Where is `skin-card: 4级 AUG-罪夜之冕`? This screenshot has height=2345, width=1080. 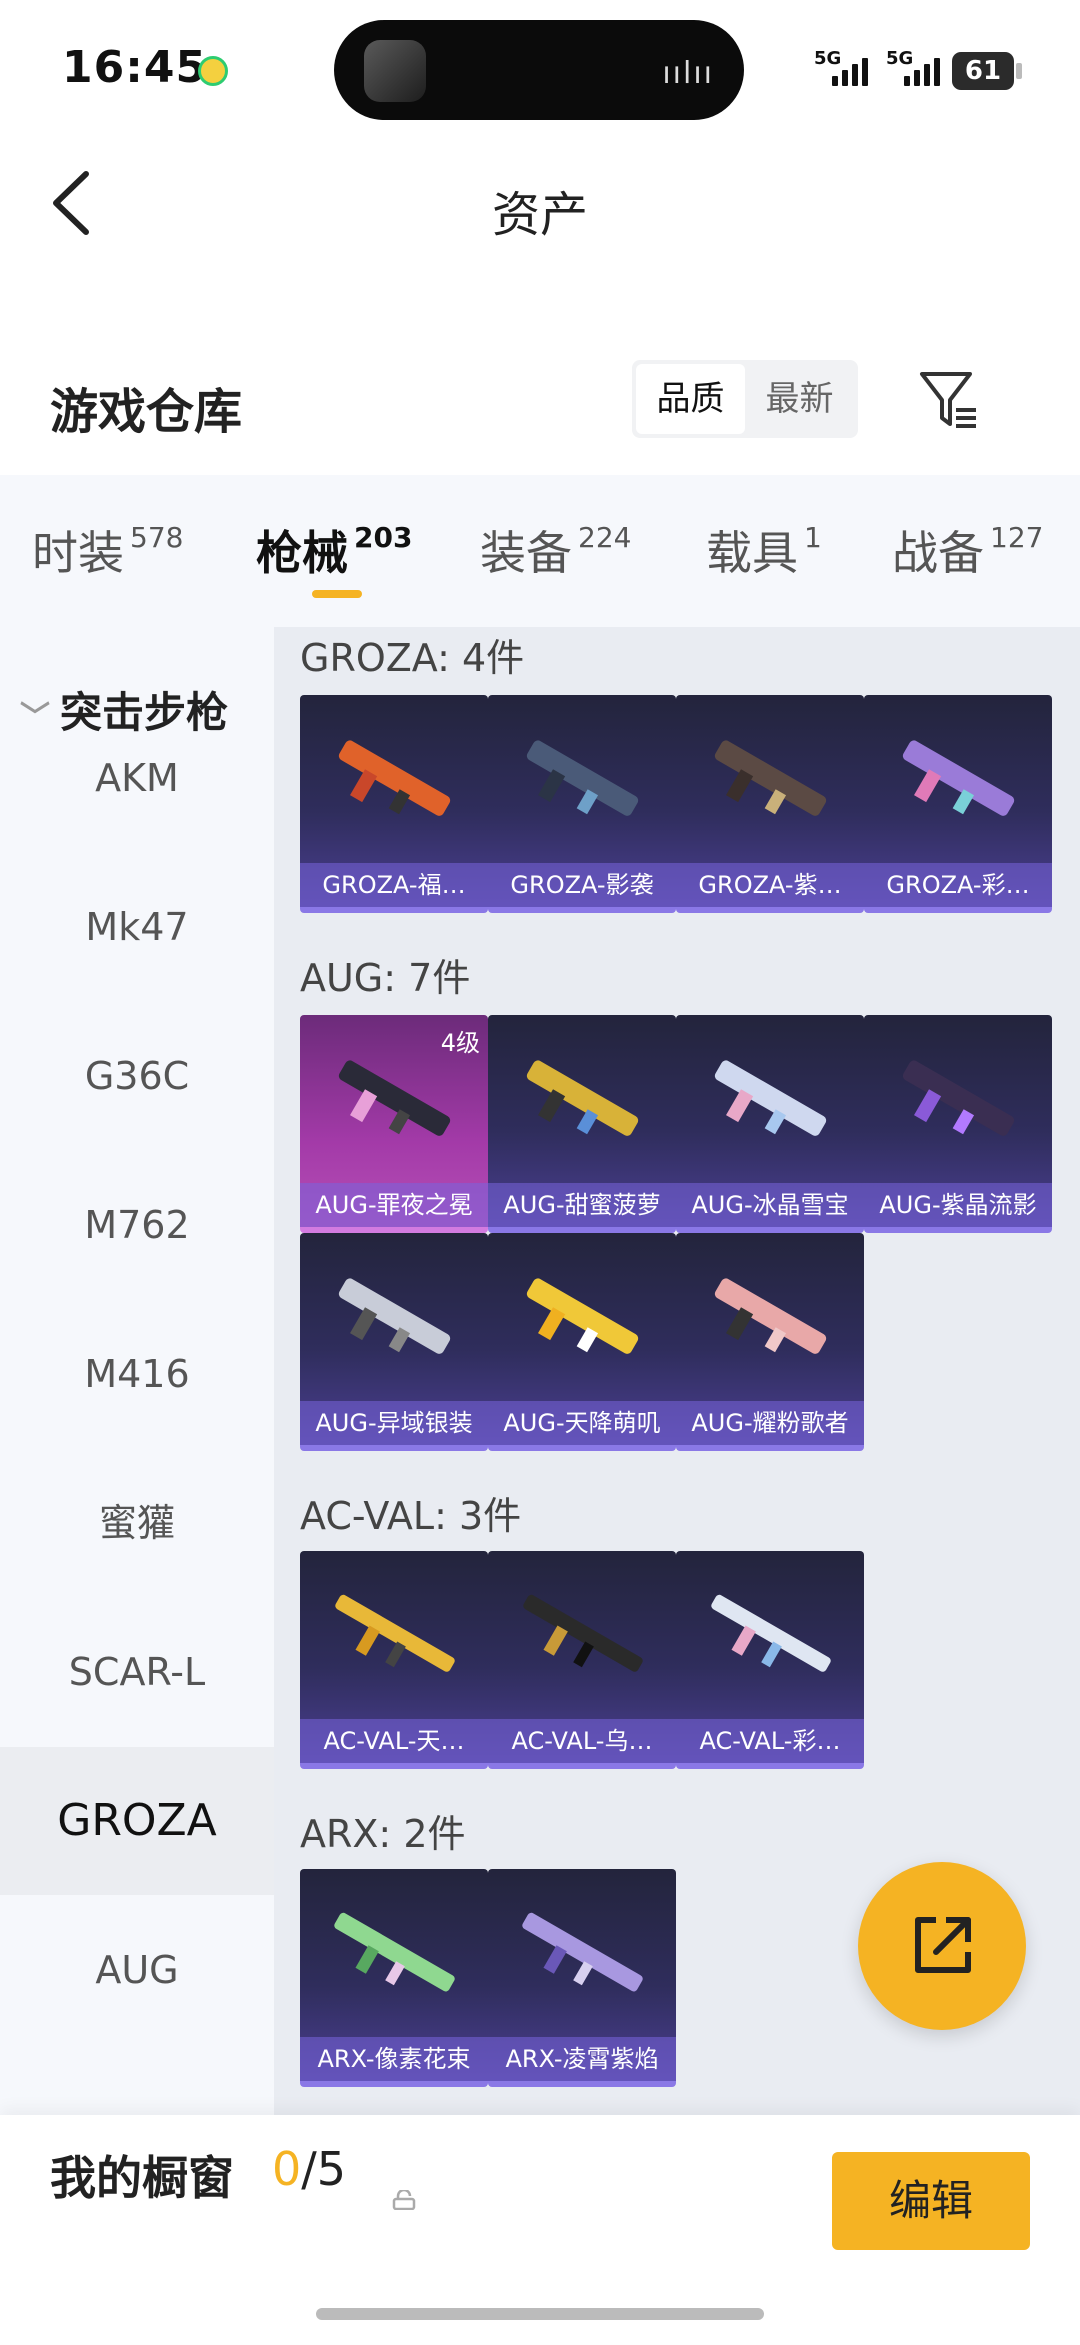
skin-card: 4级 AUG-罪夜之冕 is located at coordinates (394, 1124).